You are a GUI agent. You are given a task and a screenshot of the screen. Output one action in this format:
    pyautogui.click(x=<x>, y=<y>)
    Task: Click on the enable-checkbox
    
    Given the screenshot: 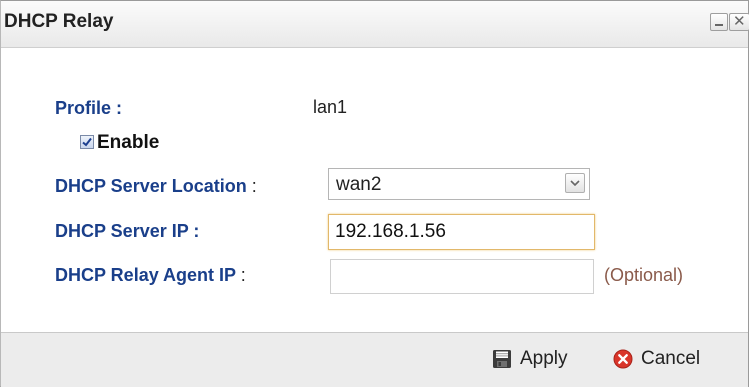 What is the action you would take?
    pyautogui.click(x=87, y=142)
    